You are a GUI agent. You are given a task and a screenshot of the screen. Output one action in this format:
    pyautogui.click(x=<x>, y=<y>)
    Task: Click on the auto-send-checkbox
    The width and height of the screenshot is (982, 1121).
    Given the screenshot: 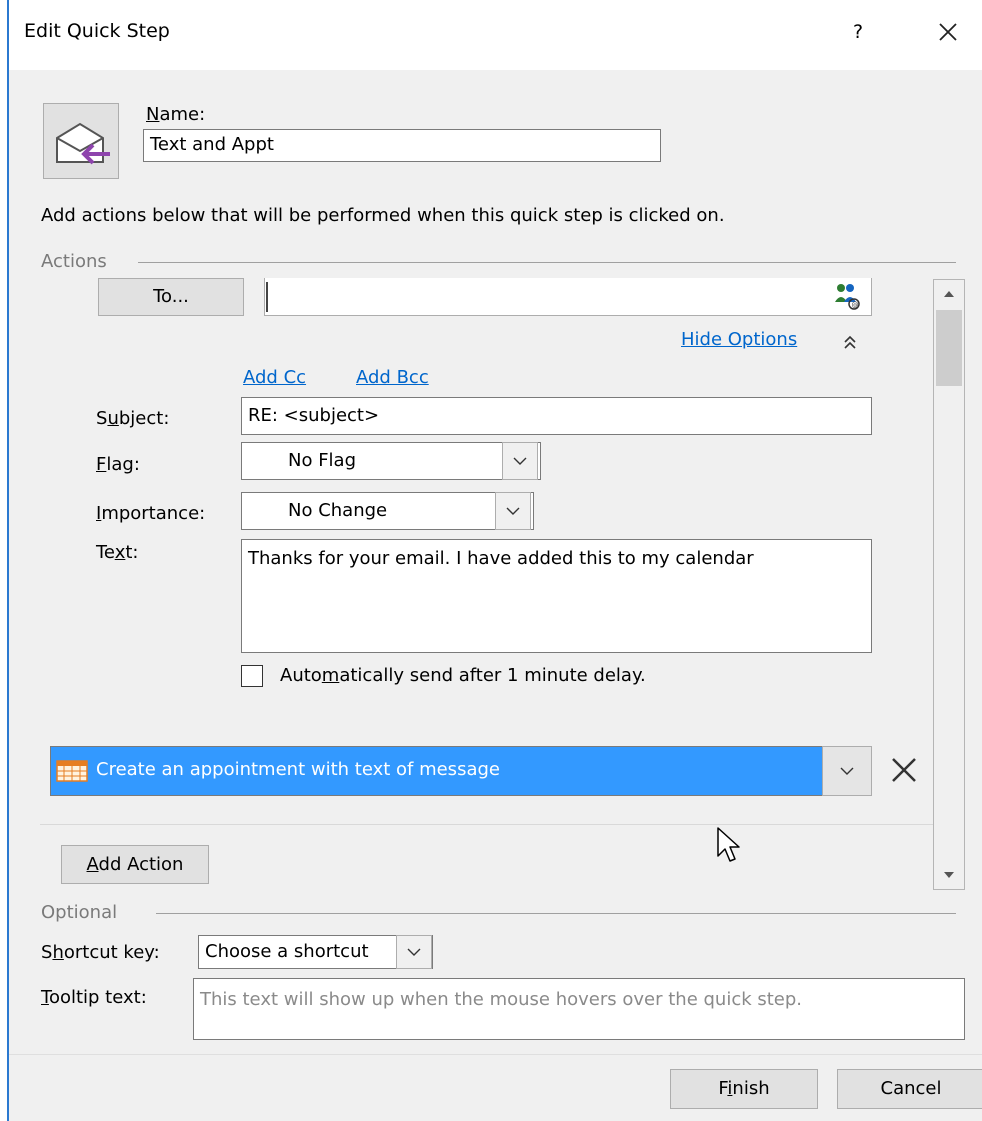 What is the action you would take?
    pyautogui.click(x=252, y=676)
    